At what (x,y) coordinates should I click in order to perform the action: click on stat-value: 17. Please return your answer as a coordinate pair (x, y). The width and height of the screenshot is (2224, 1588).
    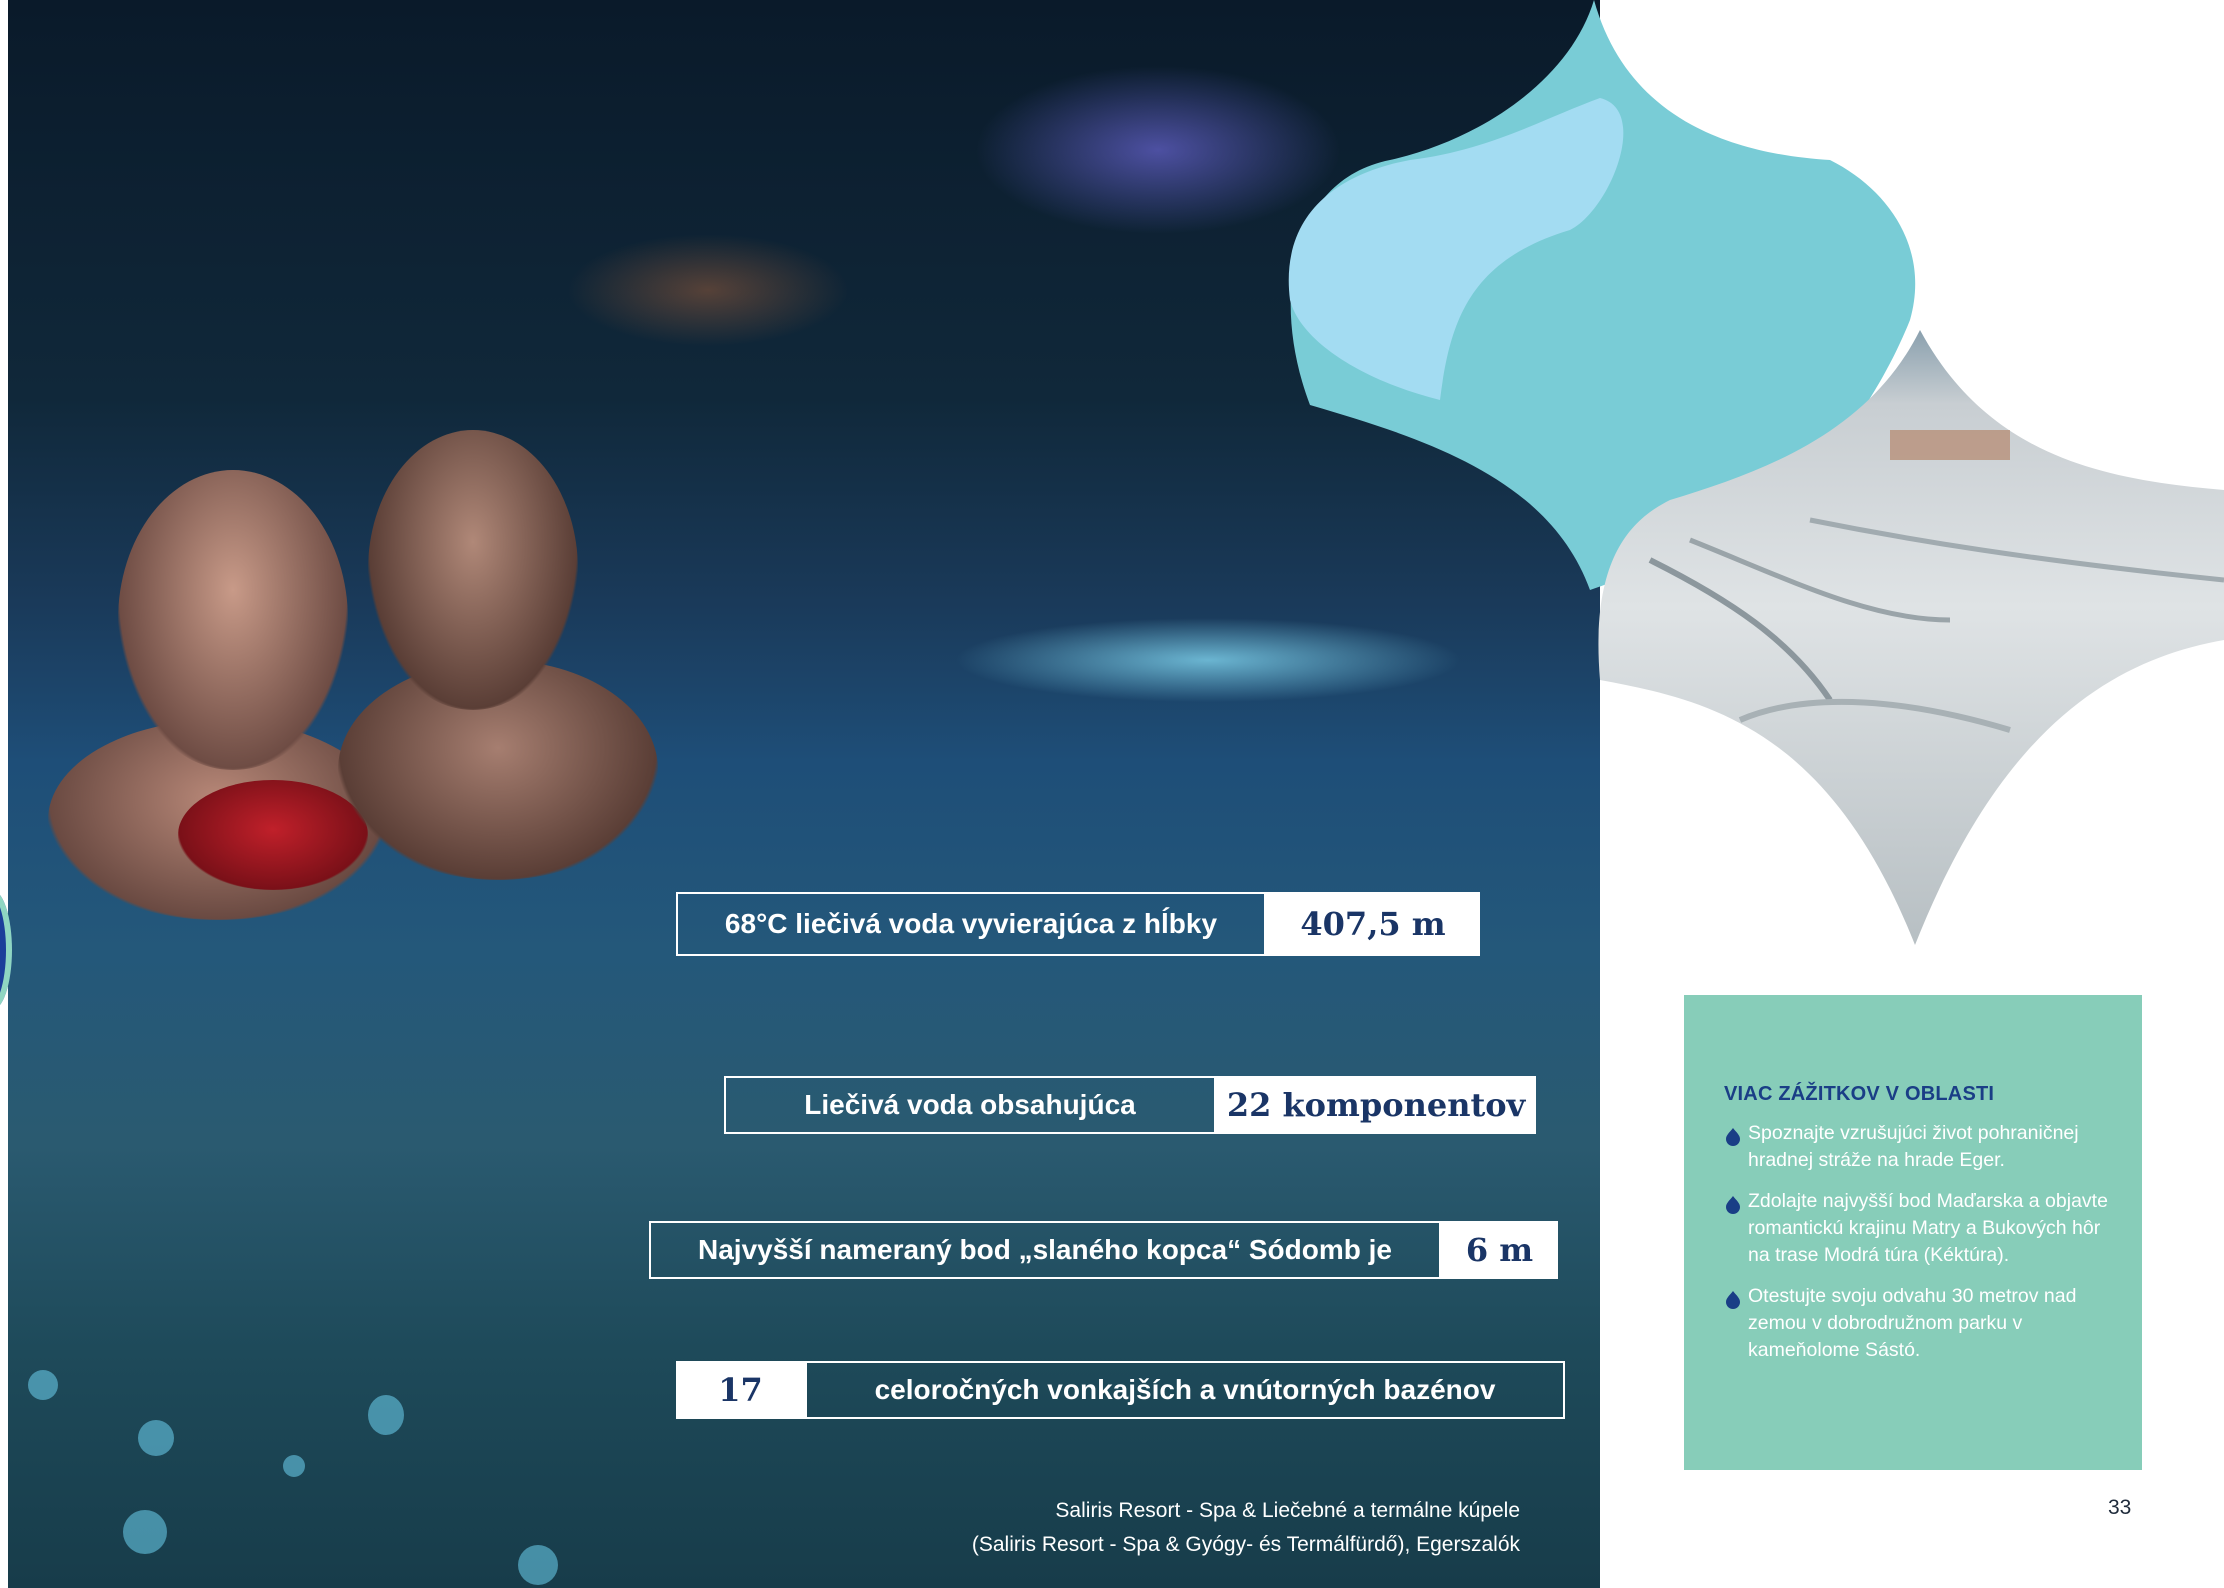
    Looking at the image, I should click on (740, 1390).